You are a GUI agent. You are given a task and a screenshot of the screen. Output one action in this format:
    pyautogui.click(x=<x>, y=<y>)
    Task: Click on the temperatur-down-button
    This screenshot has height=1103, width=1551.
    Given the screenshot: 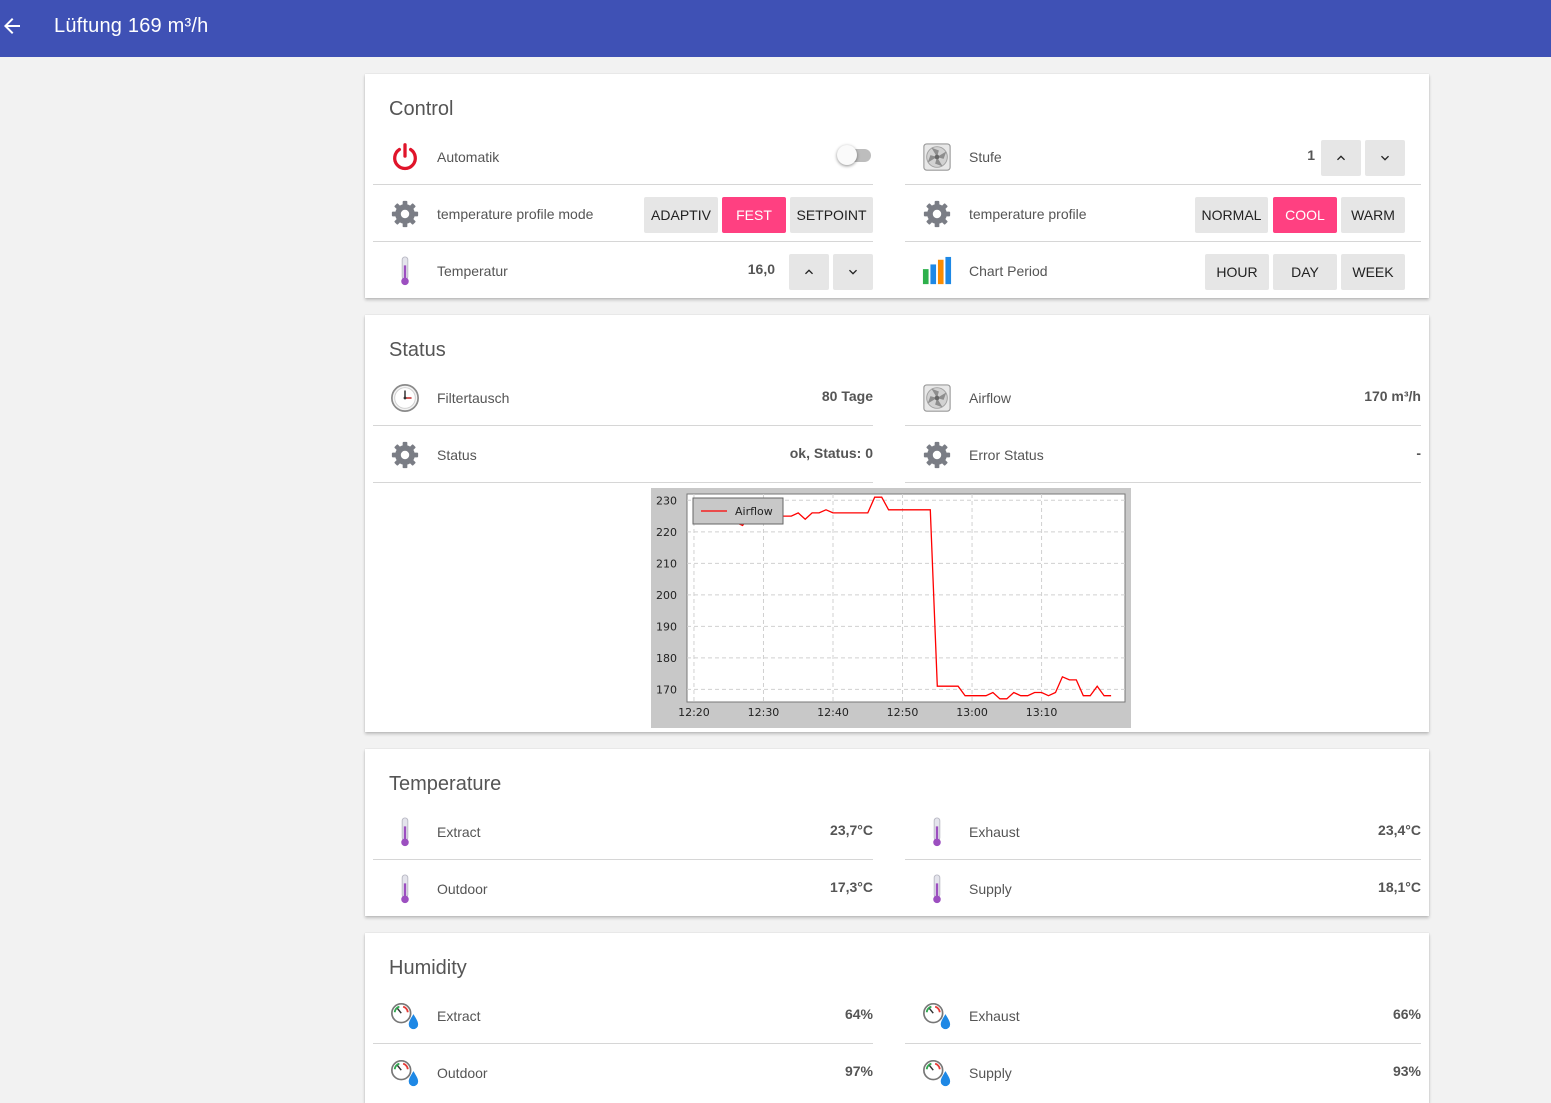 What is the action you would take?
    pyautogui.click(x=853, y=272)
    